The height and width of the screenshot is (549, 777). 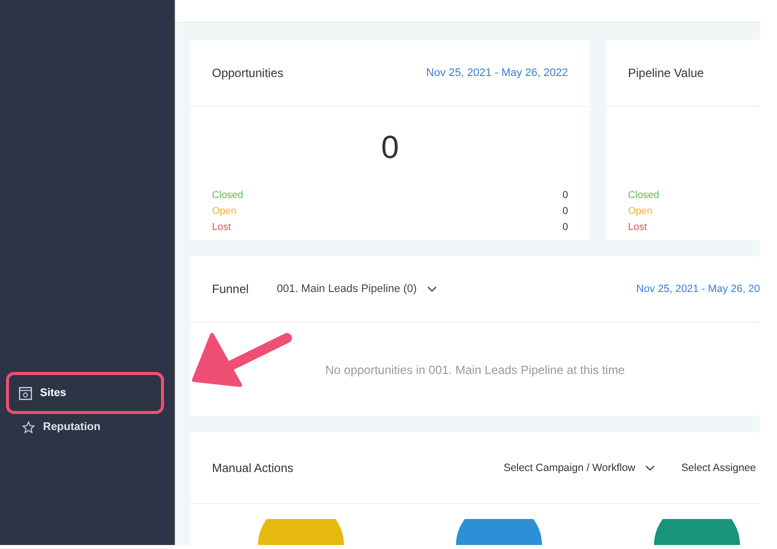 What do you see at coordinates (698, 289) in the screenshot?
I see `date-range-link: Nov 25, 2021 - May 26, 20` at bounding box center [698, 289].